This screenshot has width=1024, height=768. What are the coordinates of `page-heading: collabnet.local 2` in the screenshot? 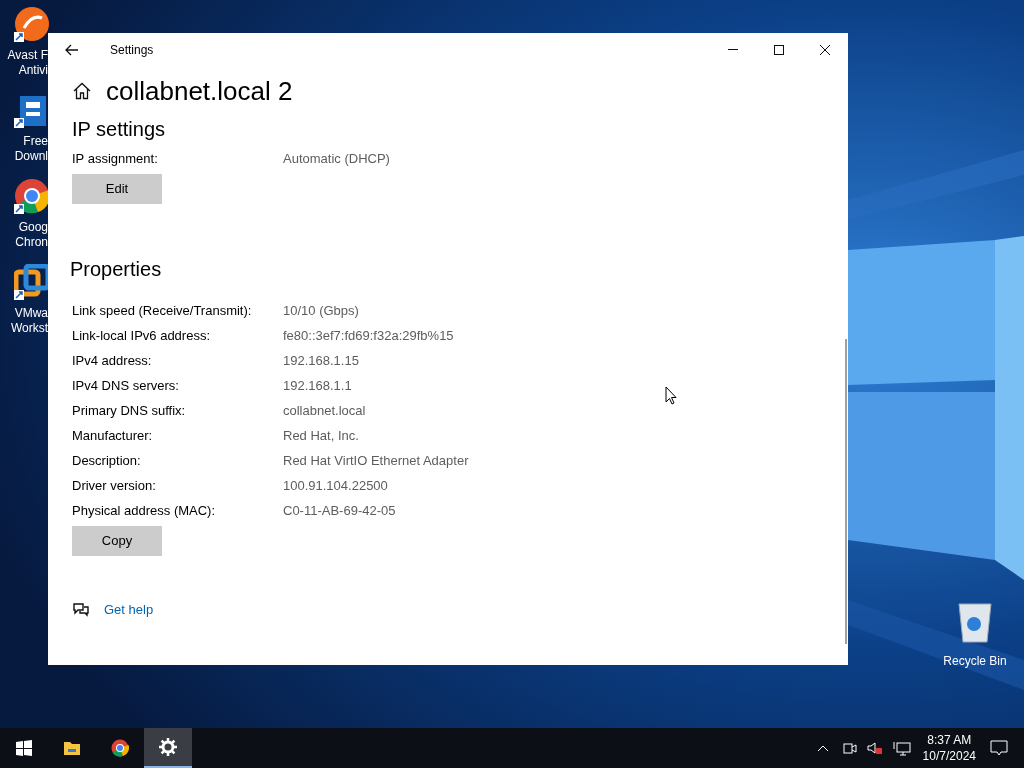 It's located at (199, 91).